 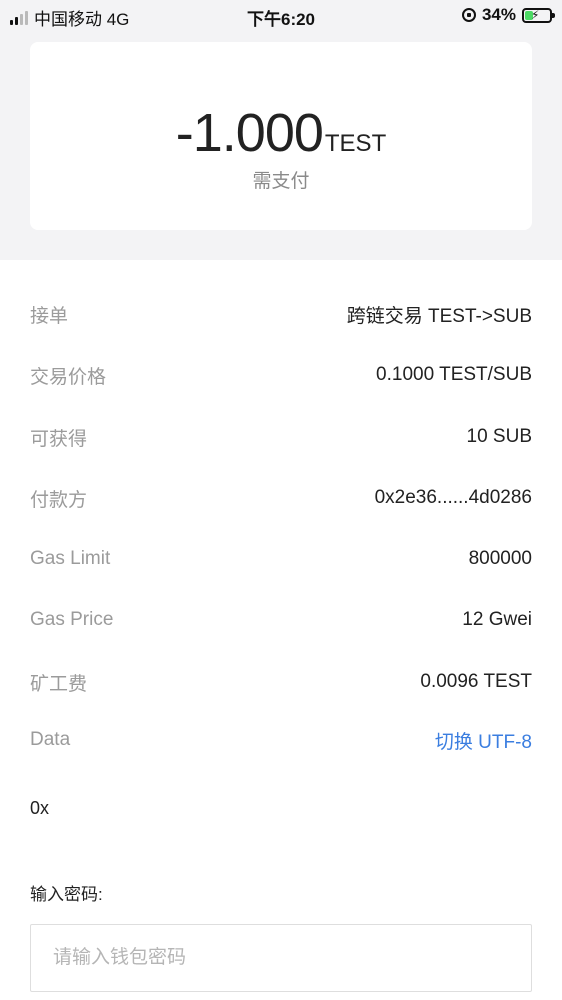 I want to click on detail-row-gas-limit: Gas Limit 800000, so click(x=281, y=559).